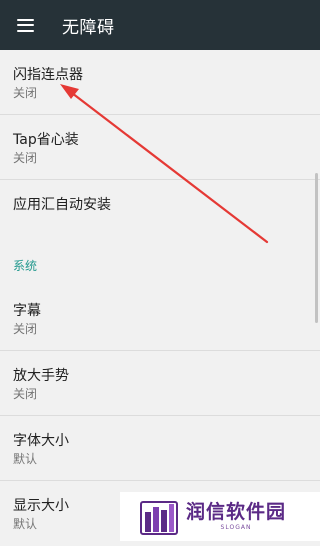 Image resolution: width=320 pixels, height=546 pixels. Describe the element at coordinates (159, 517) in the screenshot. I see `watermark-logo-icon` at that location.